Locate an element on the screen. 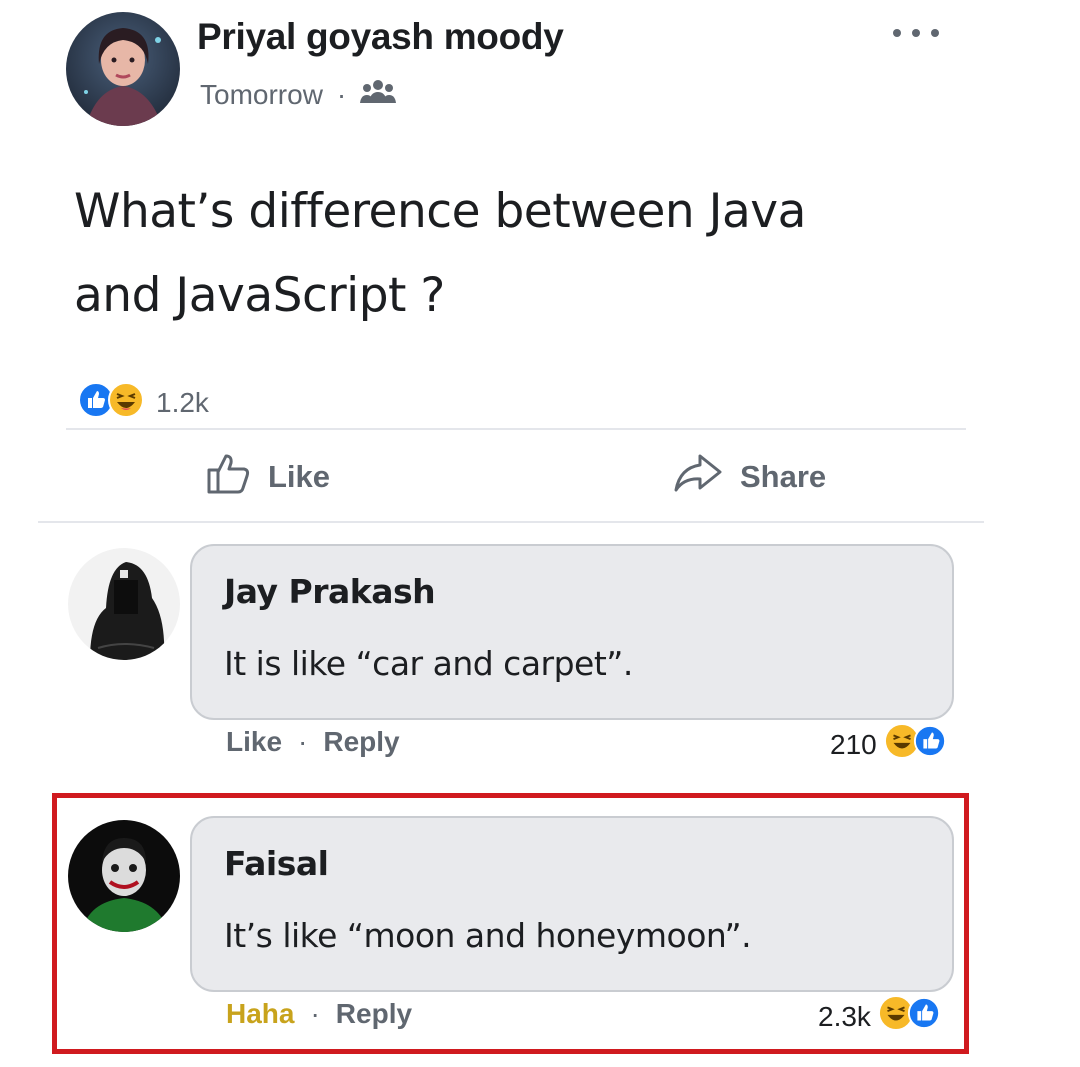  like-label: Like is located at coordinates (299, 476).